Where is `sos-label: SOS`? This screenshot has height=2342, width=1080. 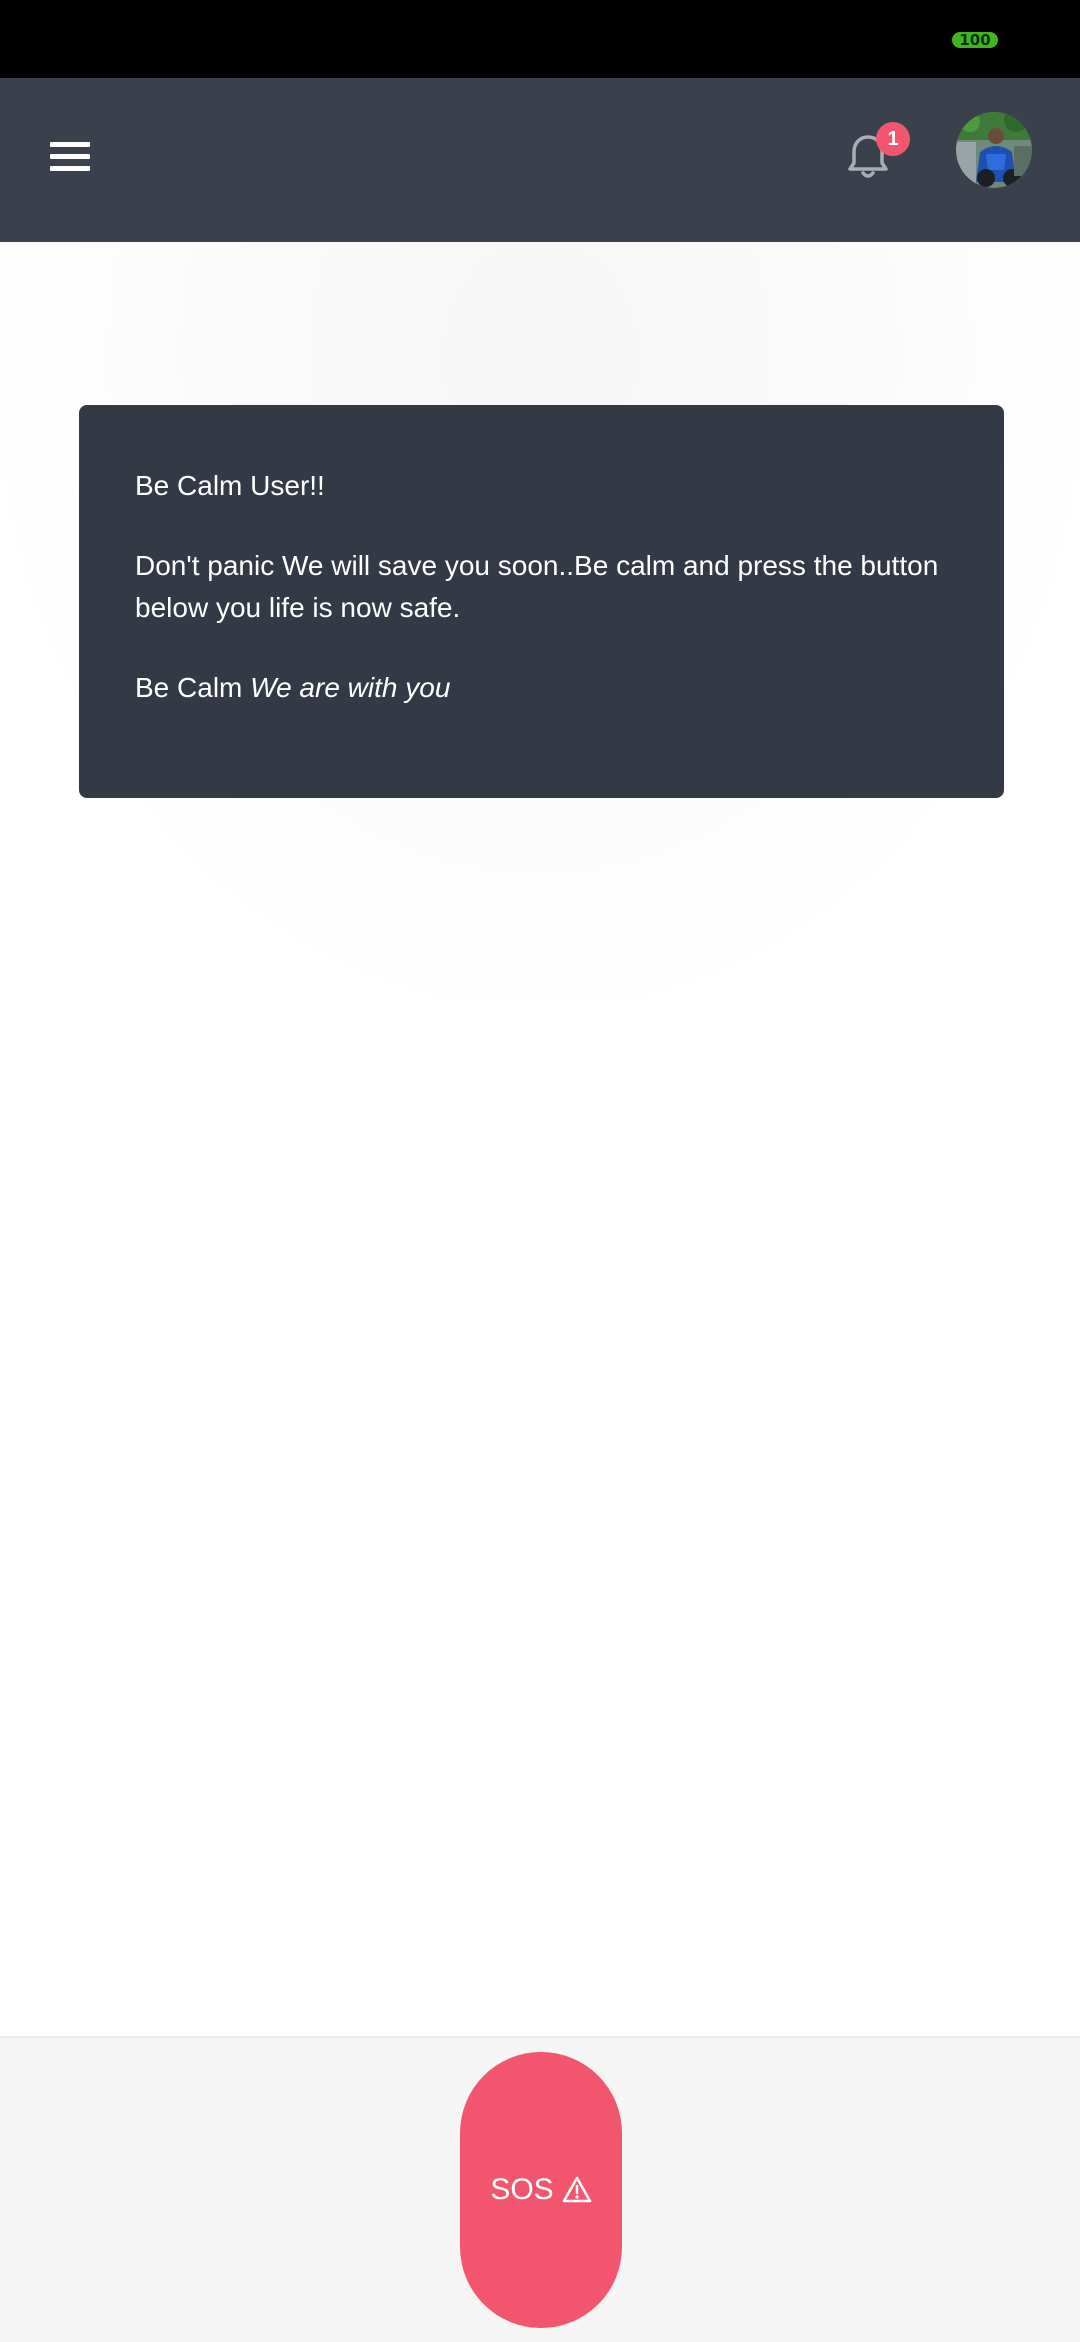
sos-label: SOS is located at coordinates (522, 2189).